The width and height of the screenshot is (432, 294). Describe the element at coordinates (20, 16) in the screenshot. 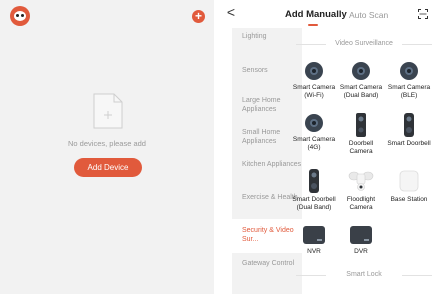

I see `avatar-icon` at that location.